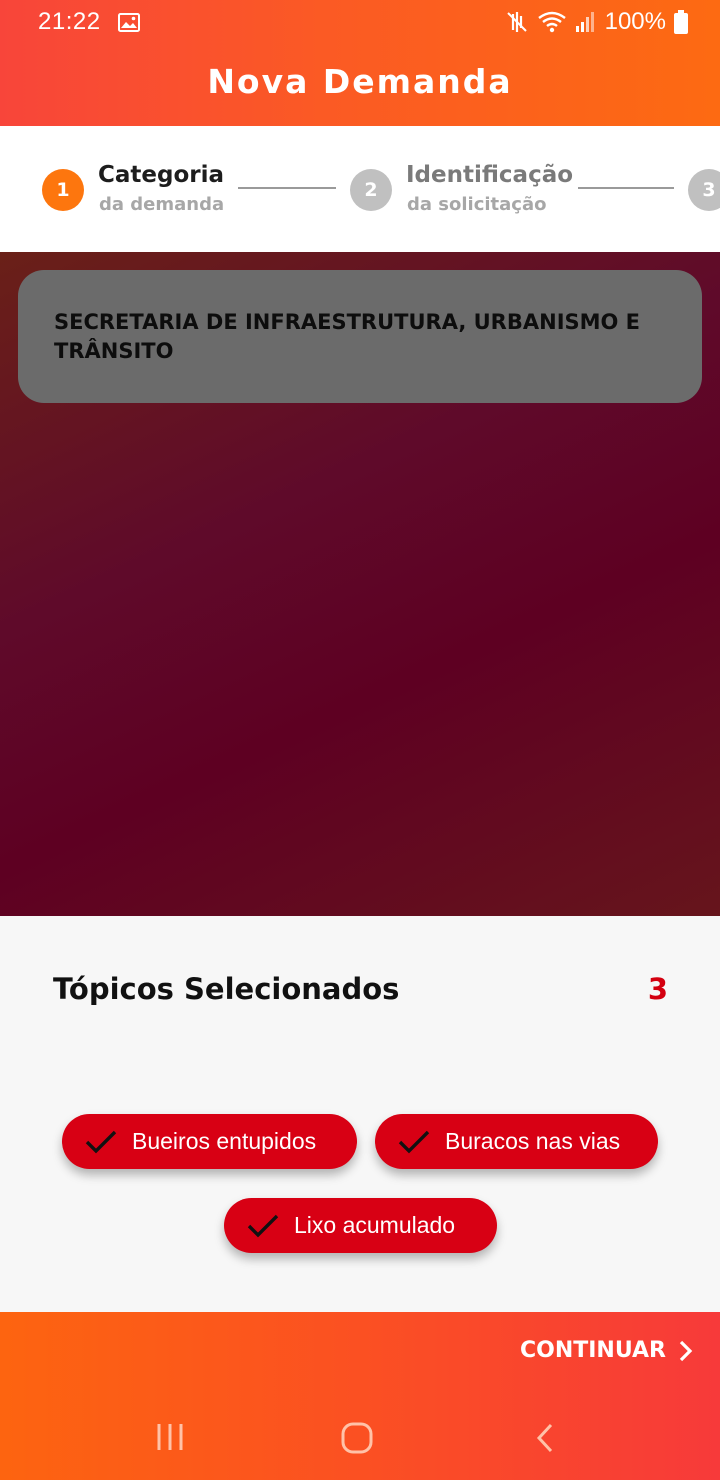  Describe the element at coordinates (592, 1350) in the screenshot. I see `continue-label: CONTINUAR` at that location.